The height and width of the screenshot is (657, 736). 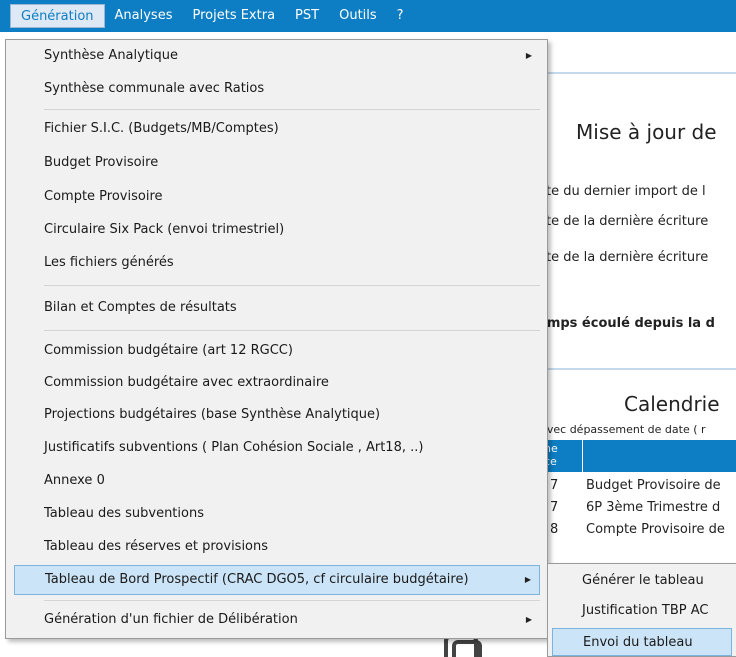 I want to click on last-import-label: ate du dernier import de l, so click(x=622, y=191).